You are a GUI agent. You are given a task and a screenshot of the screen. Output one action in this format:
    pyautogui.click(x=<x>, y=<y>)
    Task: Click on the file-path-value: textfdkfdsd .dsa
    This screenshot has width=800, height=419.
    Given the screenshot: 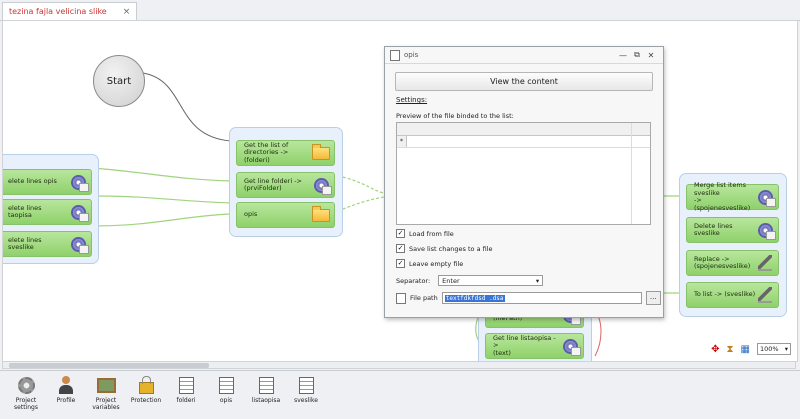 What is the action you would take?
    pyautogui.click(x=474, y=298)
    